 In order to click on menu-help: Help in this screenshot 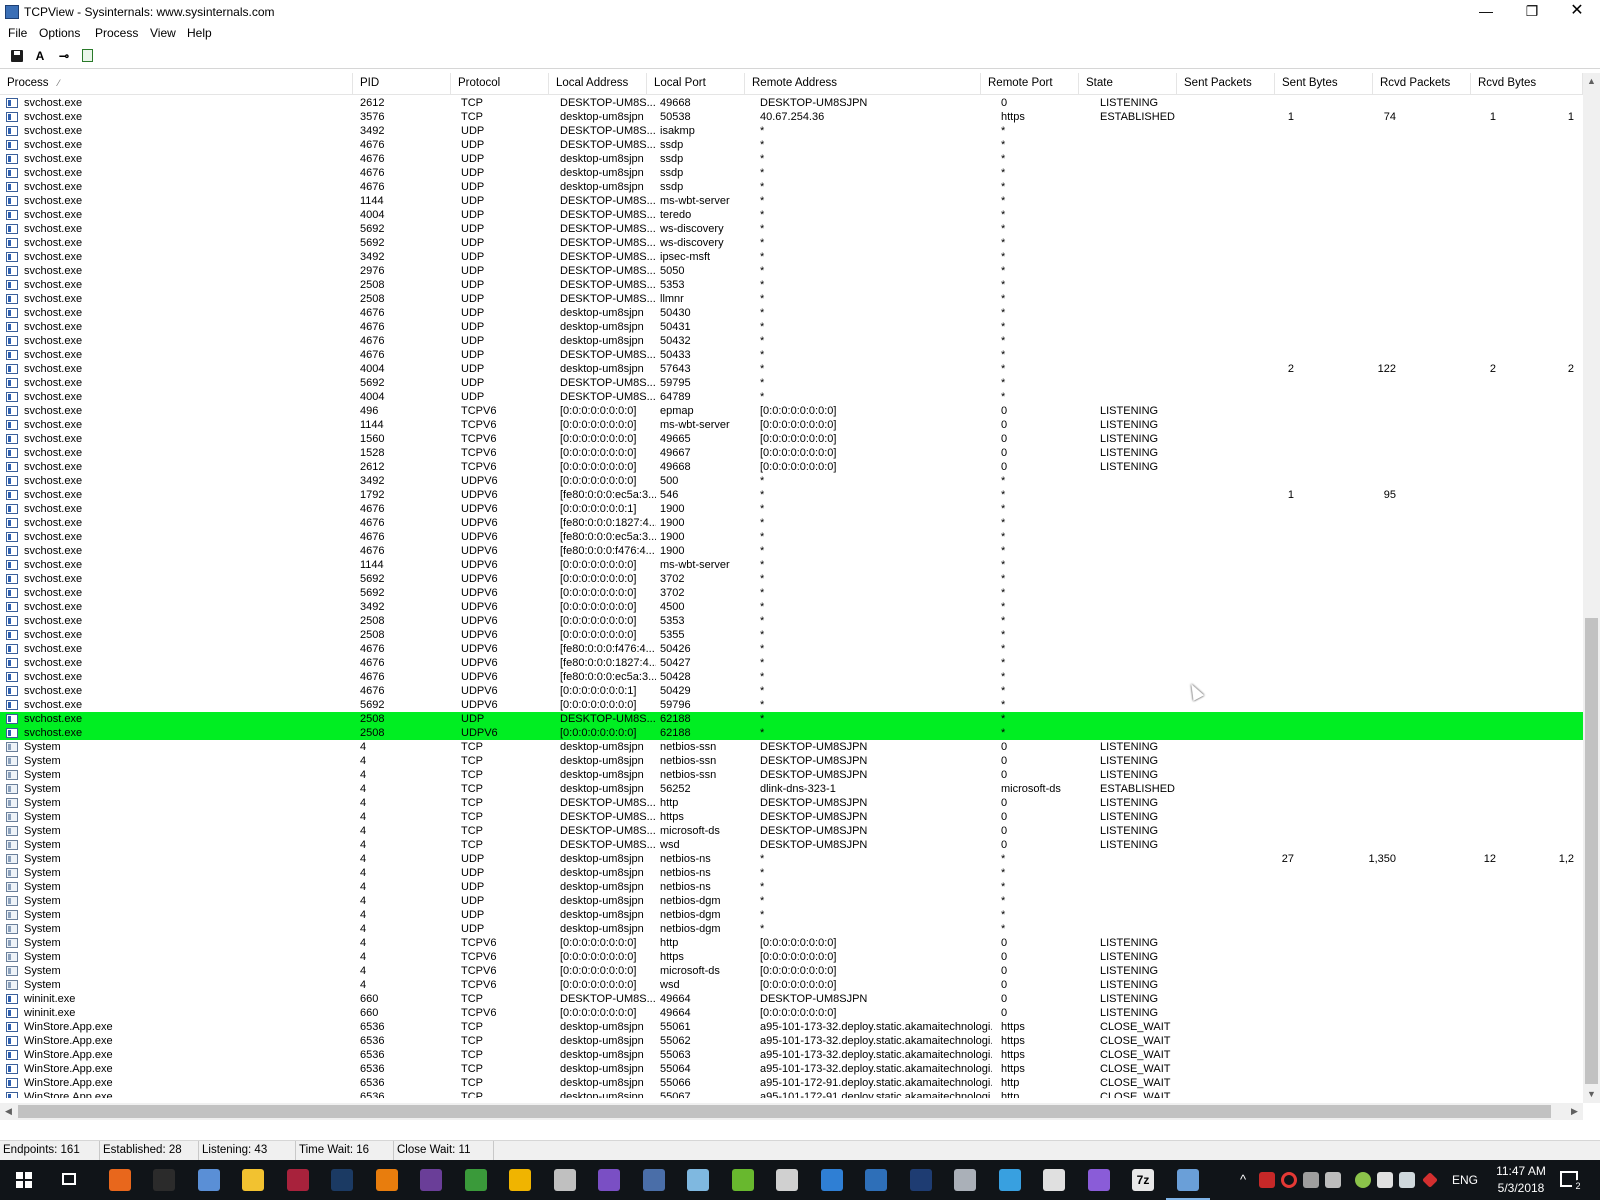, I will do `click(199, 33)`.